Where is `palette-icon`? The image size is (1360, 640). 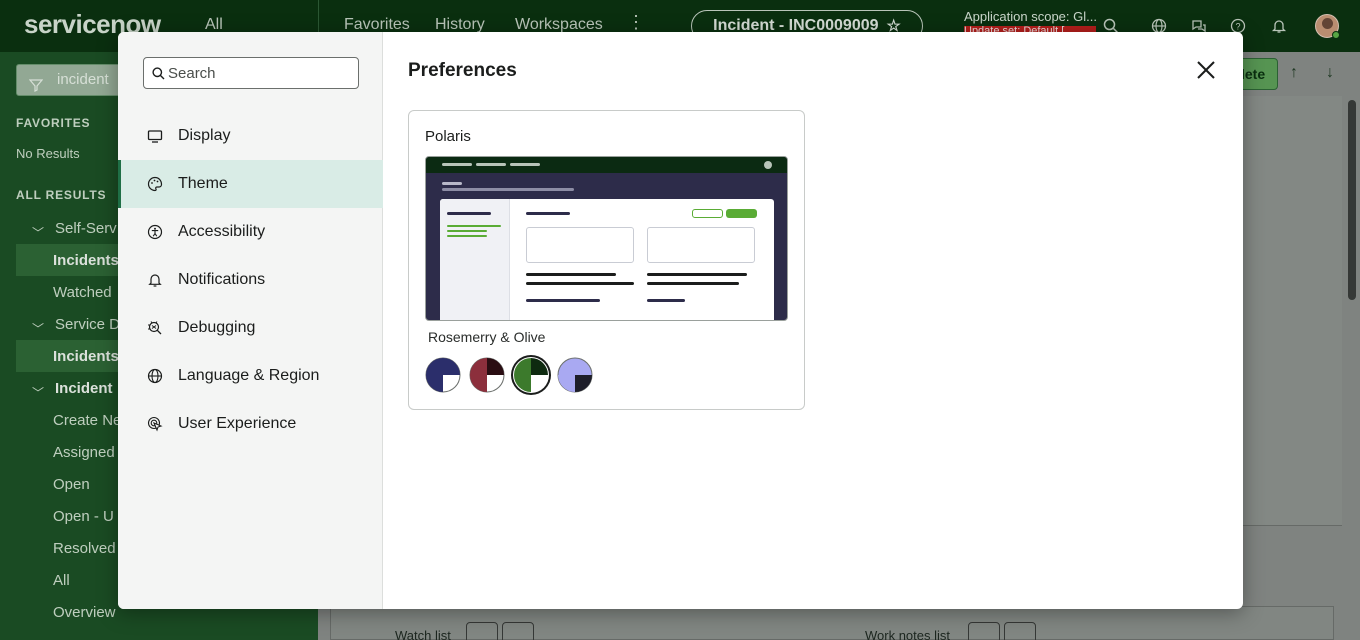 palette-icon is located at coordinates (155, 184).